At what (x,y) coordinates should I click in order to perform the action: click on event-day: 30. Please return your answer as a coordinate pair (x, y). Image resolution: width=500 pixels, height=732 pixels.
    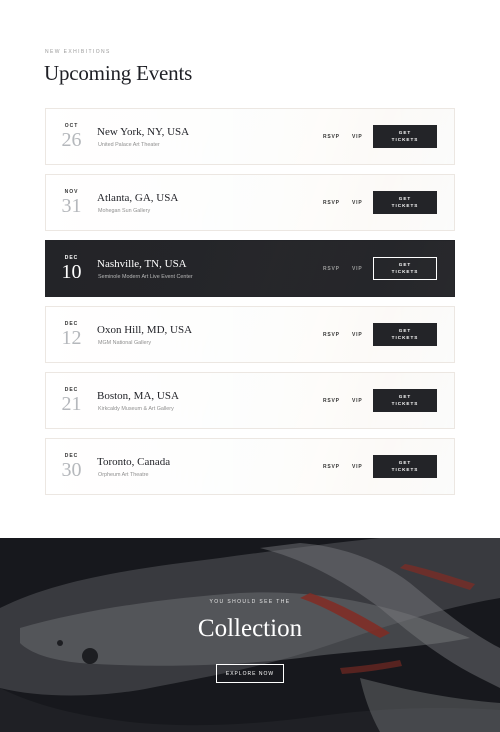
    Looking at the image, I should click on (71, 470).